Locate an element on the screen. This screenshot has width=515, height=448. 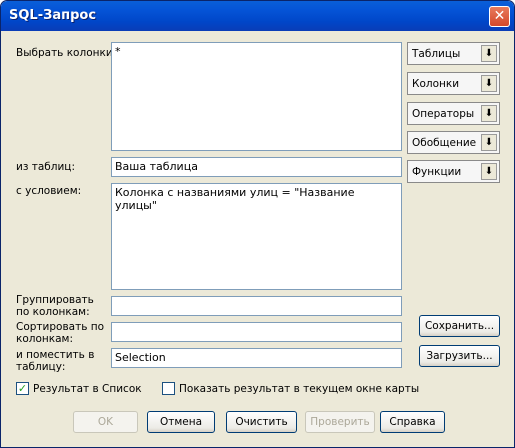
result-to-list-label: Результат в Список is located at coordinates (87, 389).